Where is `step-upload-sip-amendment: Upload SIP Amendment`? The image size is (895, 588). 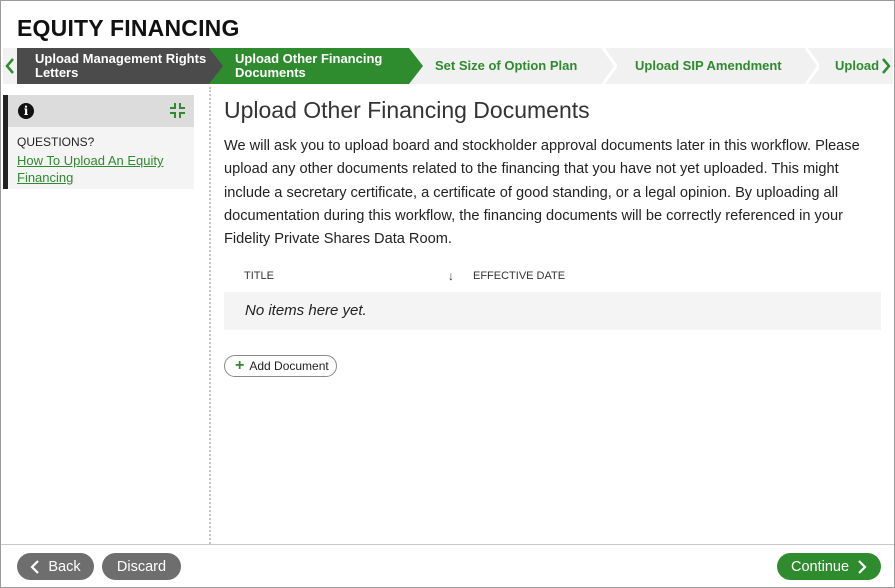 step-upload-sip-amendment: Upload SIP Amendment is located at coordinates (712, 66).